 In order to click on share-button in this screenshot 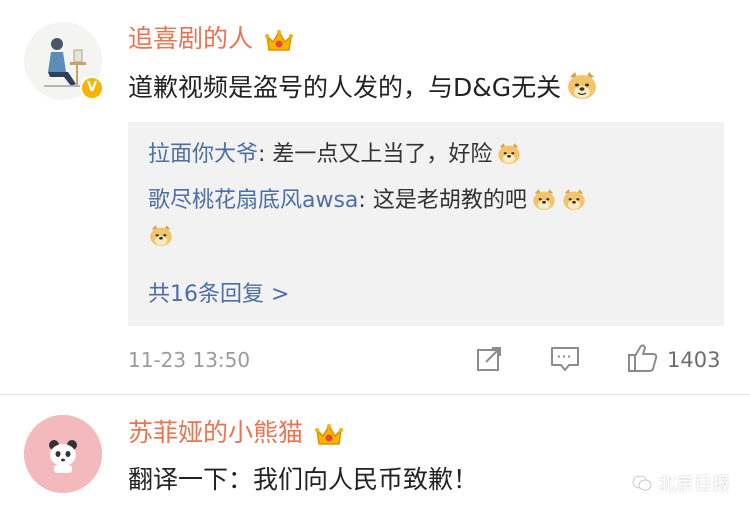, I will do `click(489, 361)`.